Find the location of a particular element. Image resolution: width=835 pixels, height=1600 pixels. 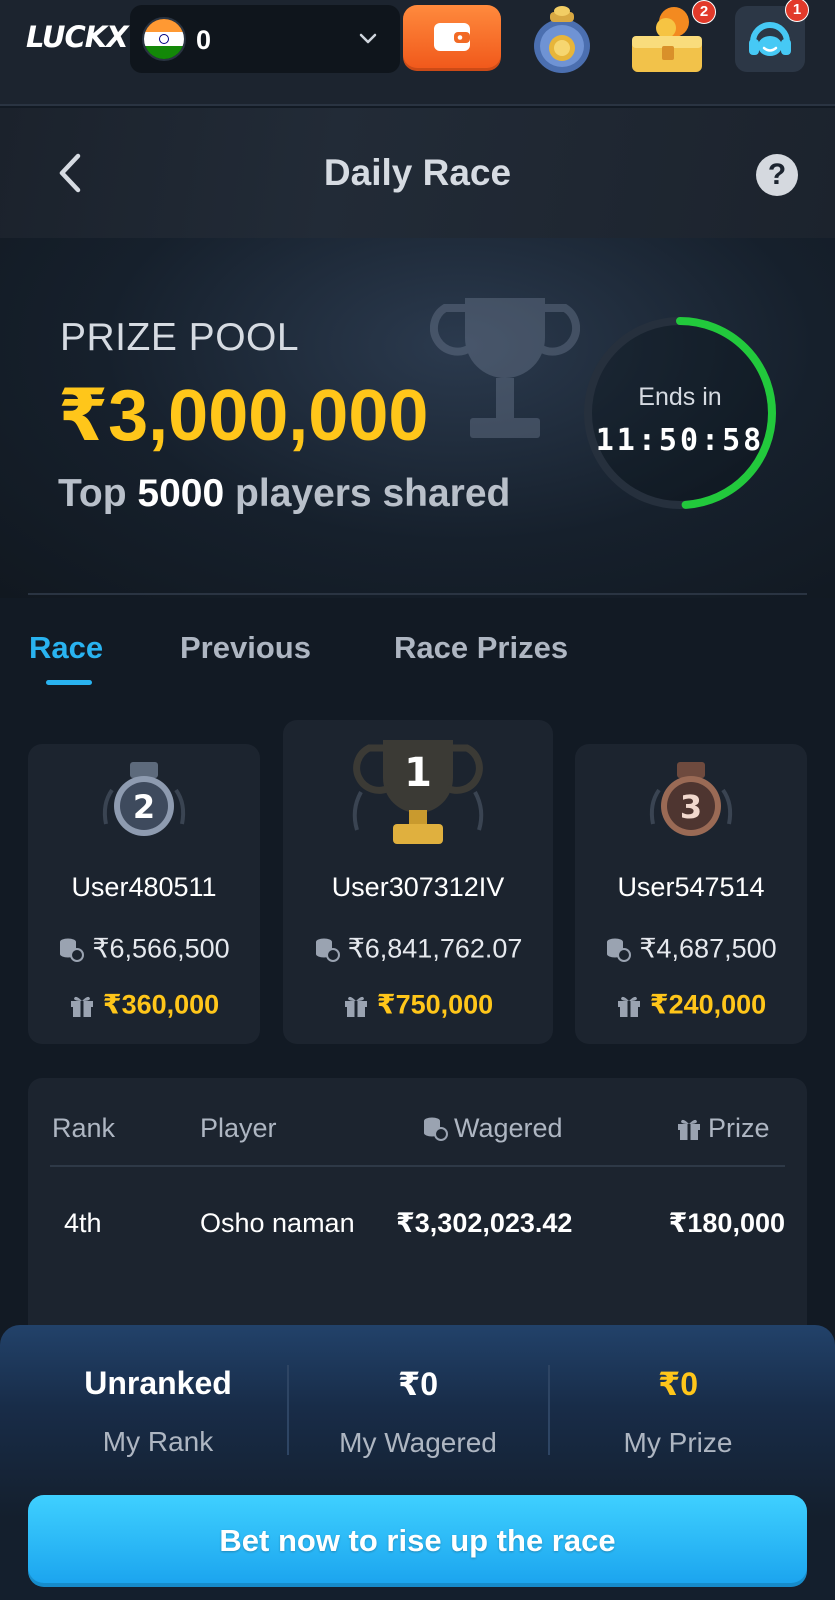

header-player: Player is located at coordinates (238, 1128).